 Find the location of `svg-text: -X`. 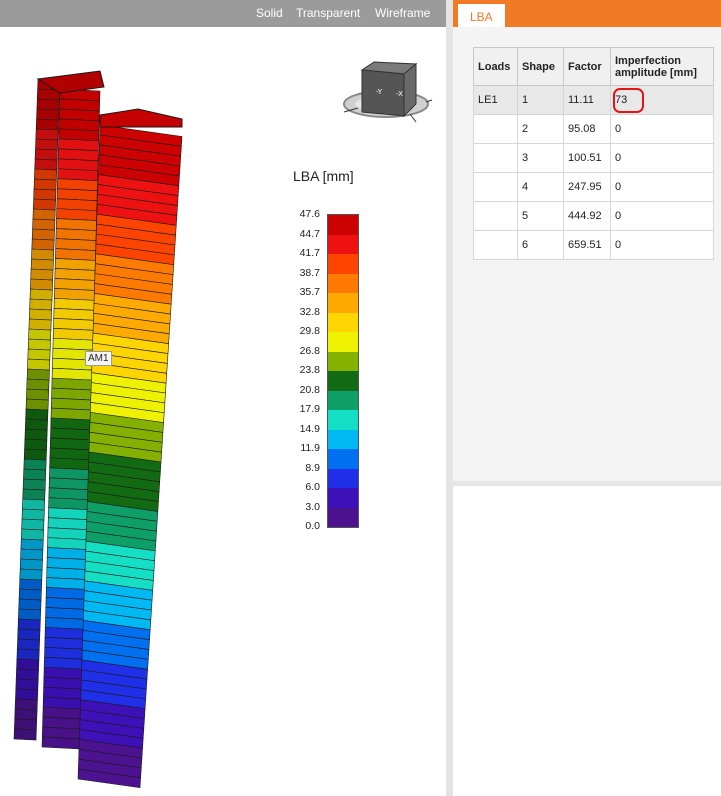

svg-text: -X is located at coordinates (399, 94).